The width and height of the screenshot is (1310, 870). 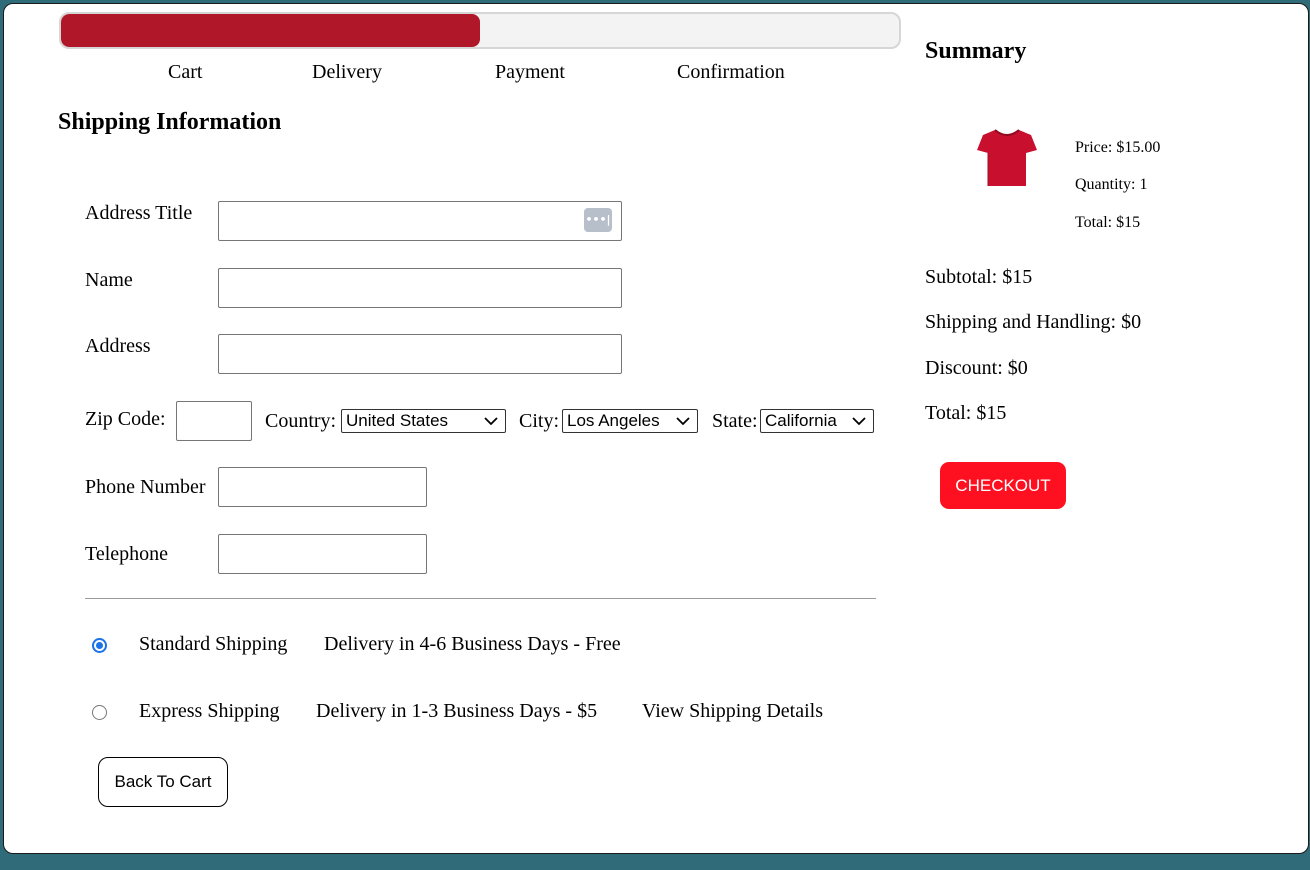 What do you see at coordinates (322, 554) in the screenshot?
I see `telephone-input` at bounding box center [322, 554].